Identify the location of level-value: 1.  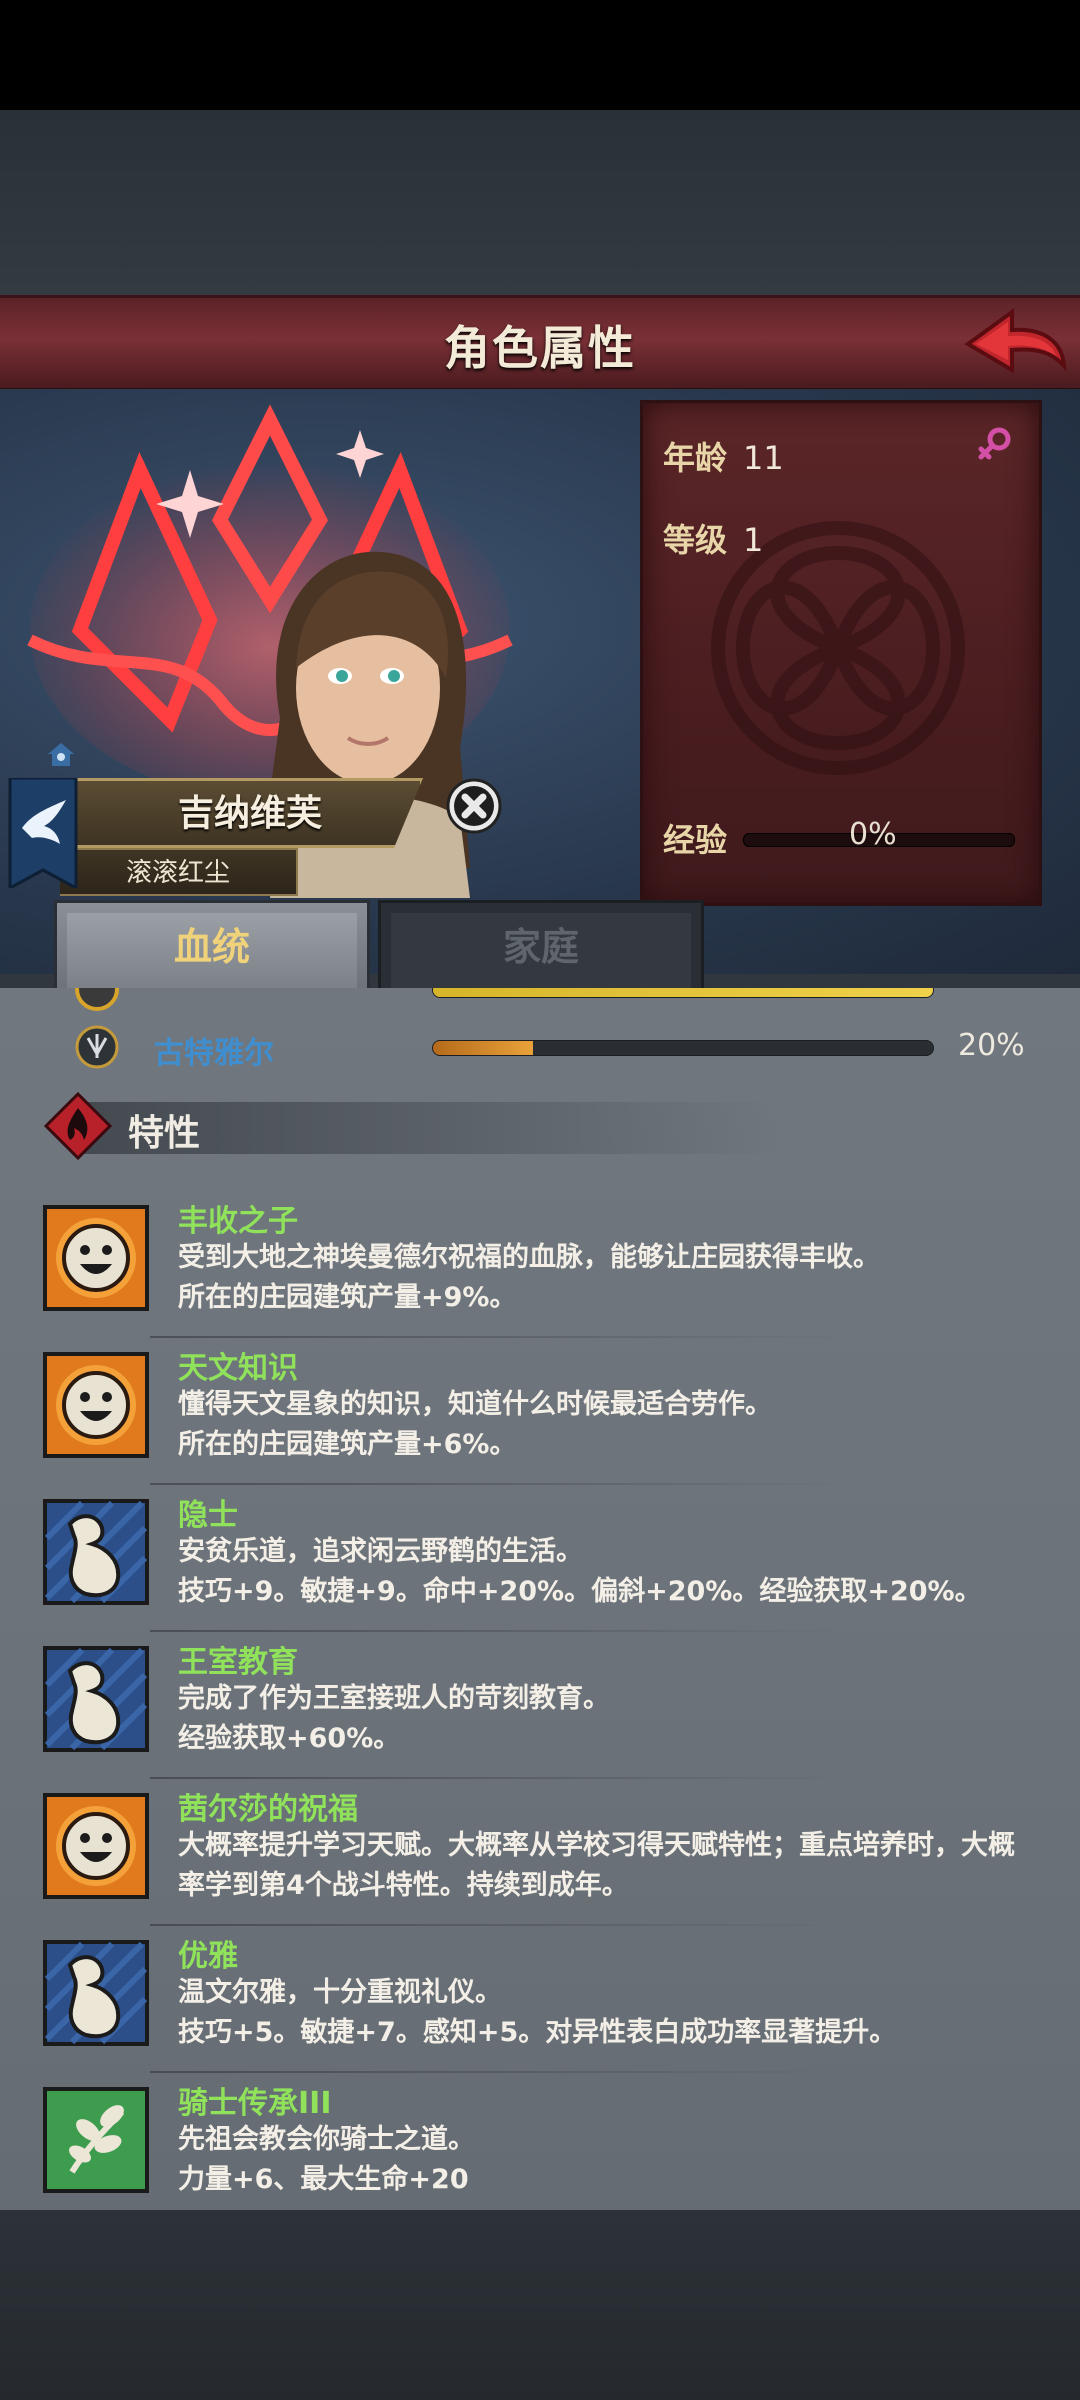
(753, 540).